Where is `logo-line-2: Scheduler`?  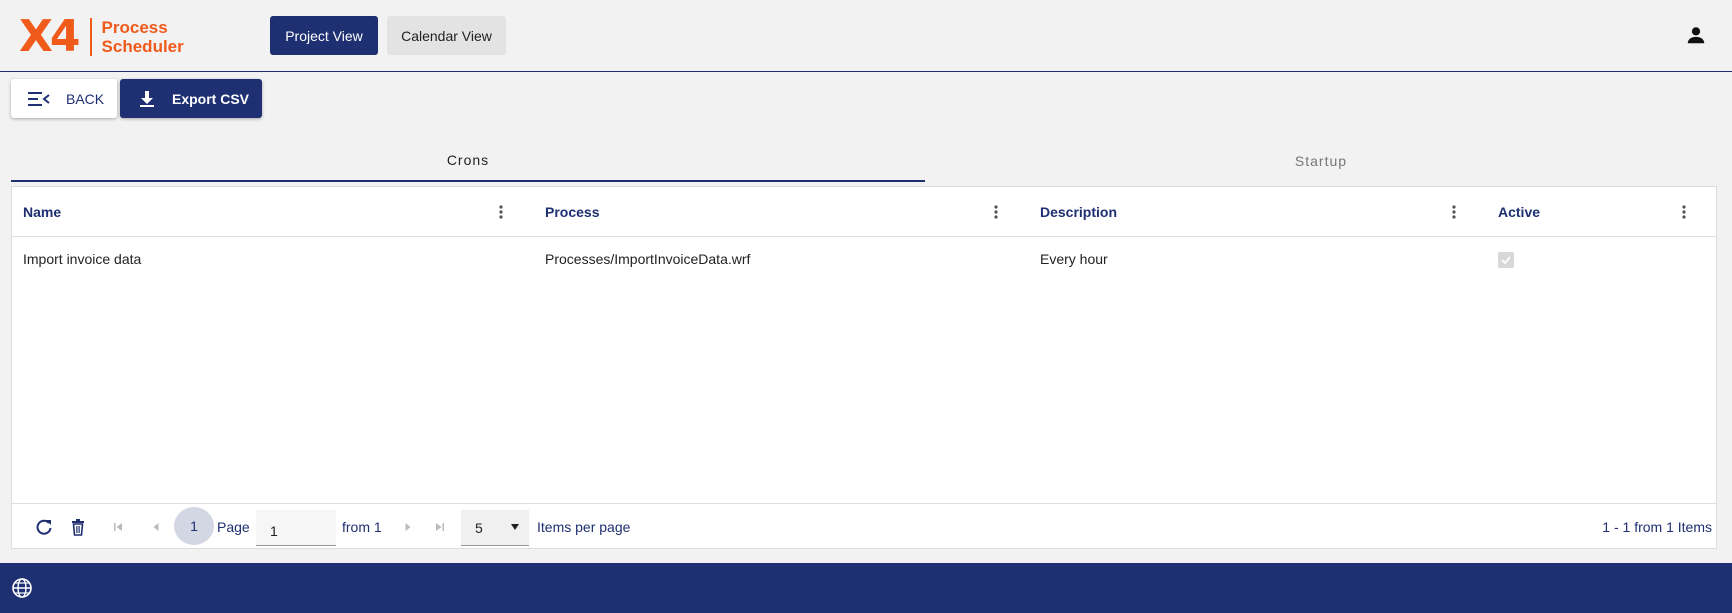
logo-line-2: Scheduler is located at coordinates (142, 46).